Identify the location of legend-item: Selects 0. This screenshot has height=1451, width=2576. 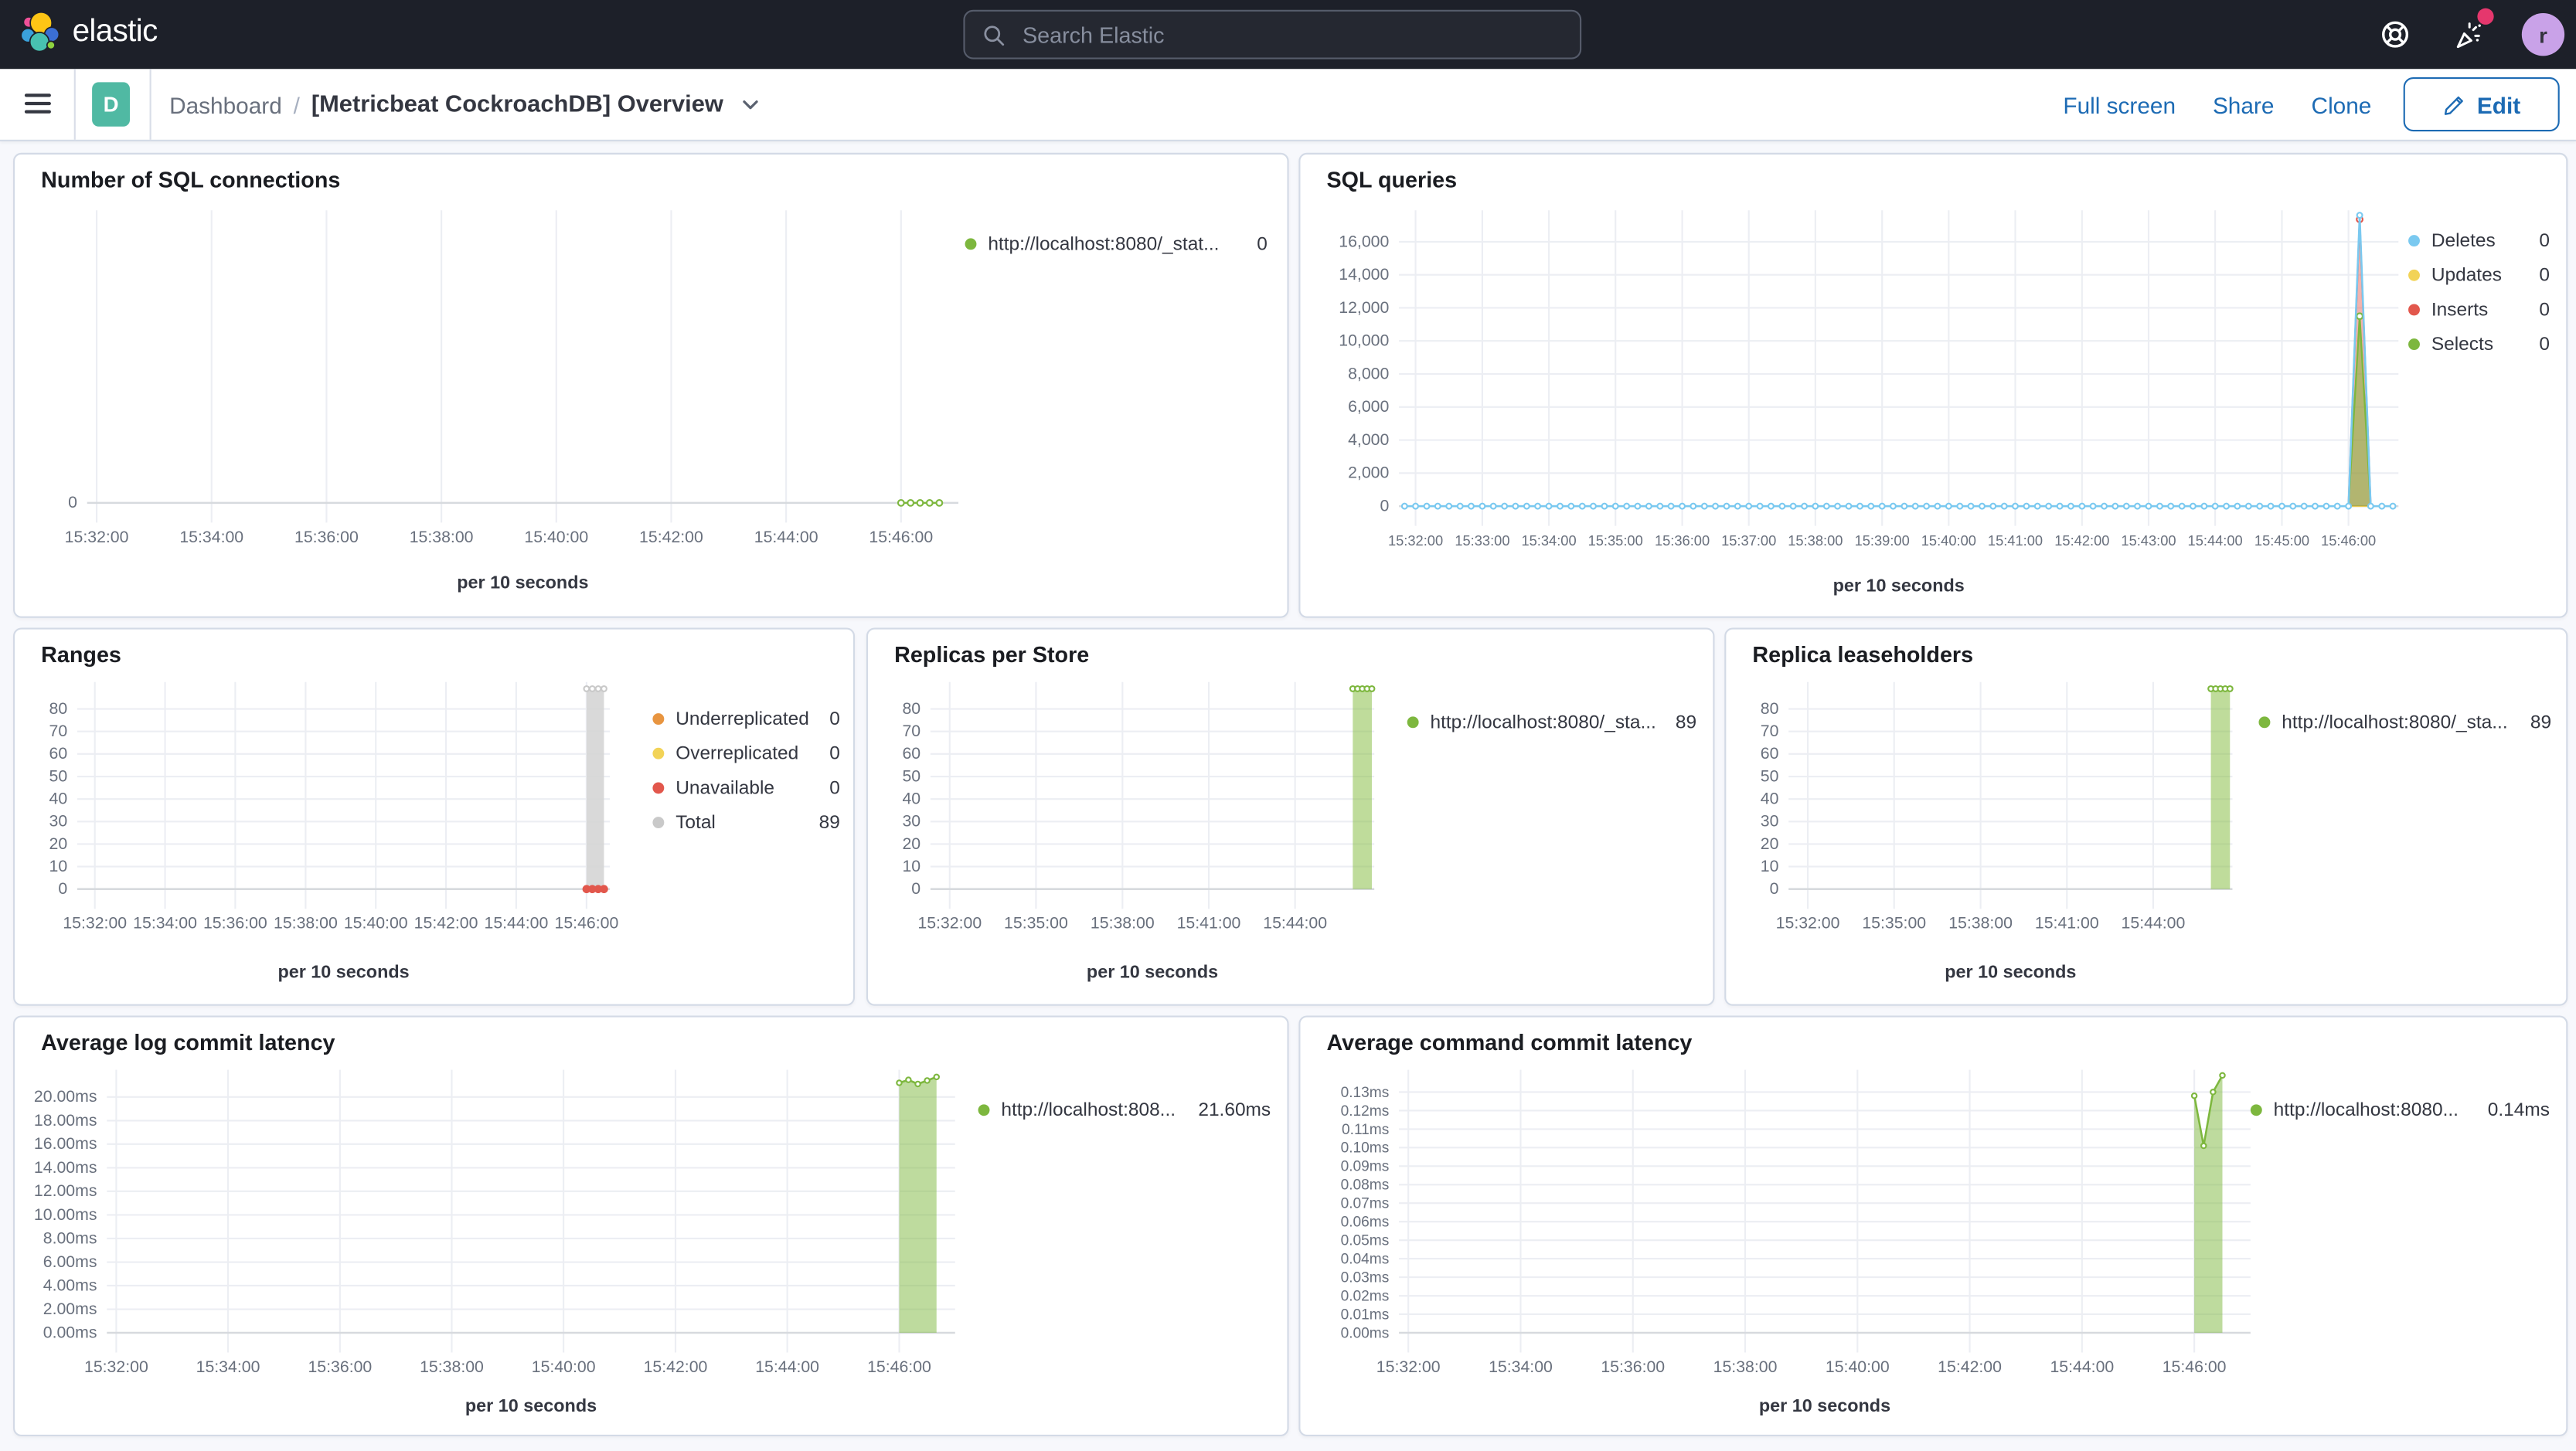
(2479, 344).